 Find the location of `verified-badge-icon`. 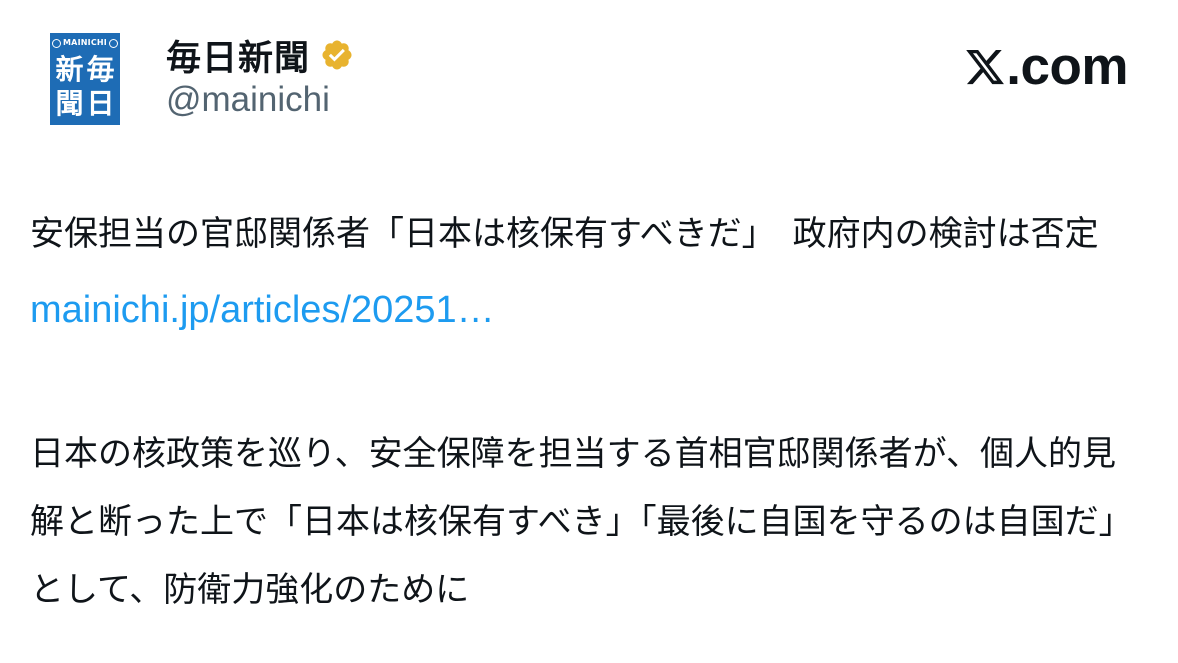

verified-badge-icon is located at coordinates (337, 55).